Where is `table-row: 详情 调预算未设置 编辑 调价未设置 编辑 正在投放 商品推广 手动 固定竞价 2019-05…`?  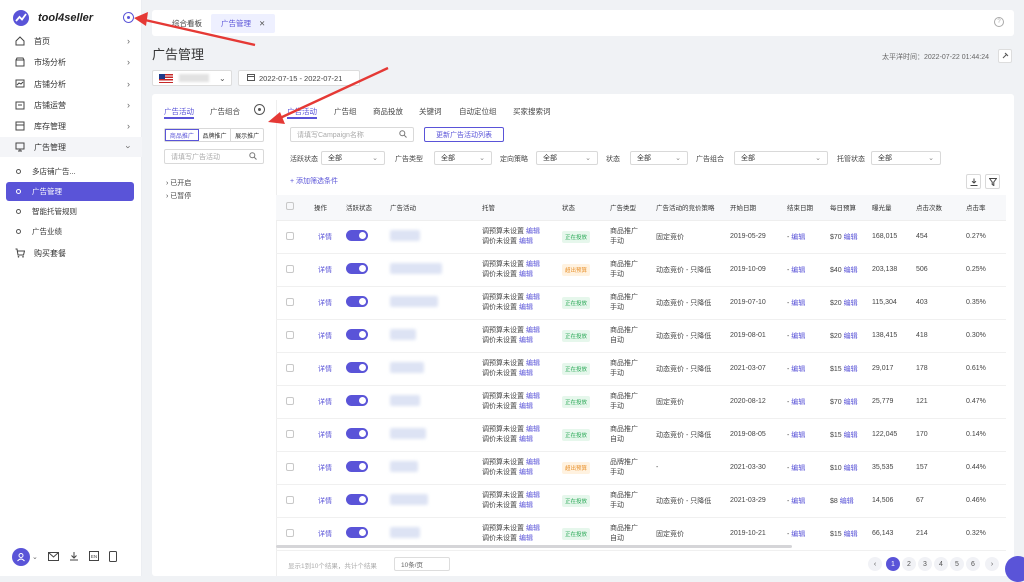 table-row: 详情 调预算未设置 编辑 调价未设置 编辑 正在投放 商品推广 手动 固定竞价 2019-05… is located at coordinates (641, 237).